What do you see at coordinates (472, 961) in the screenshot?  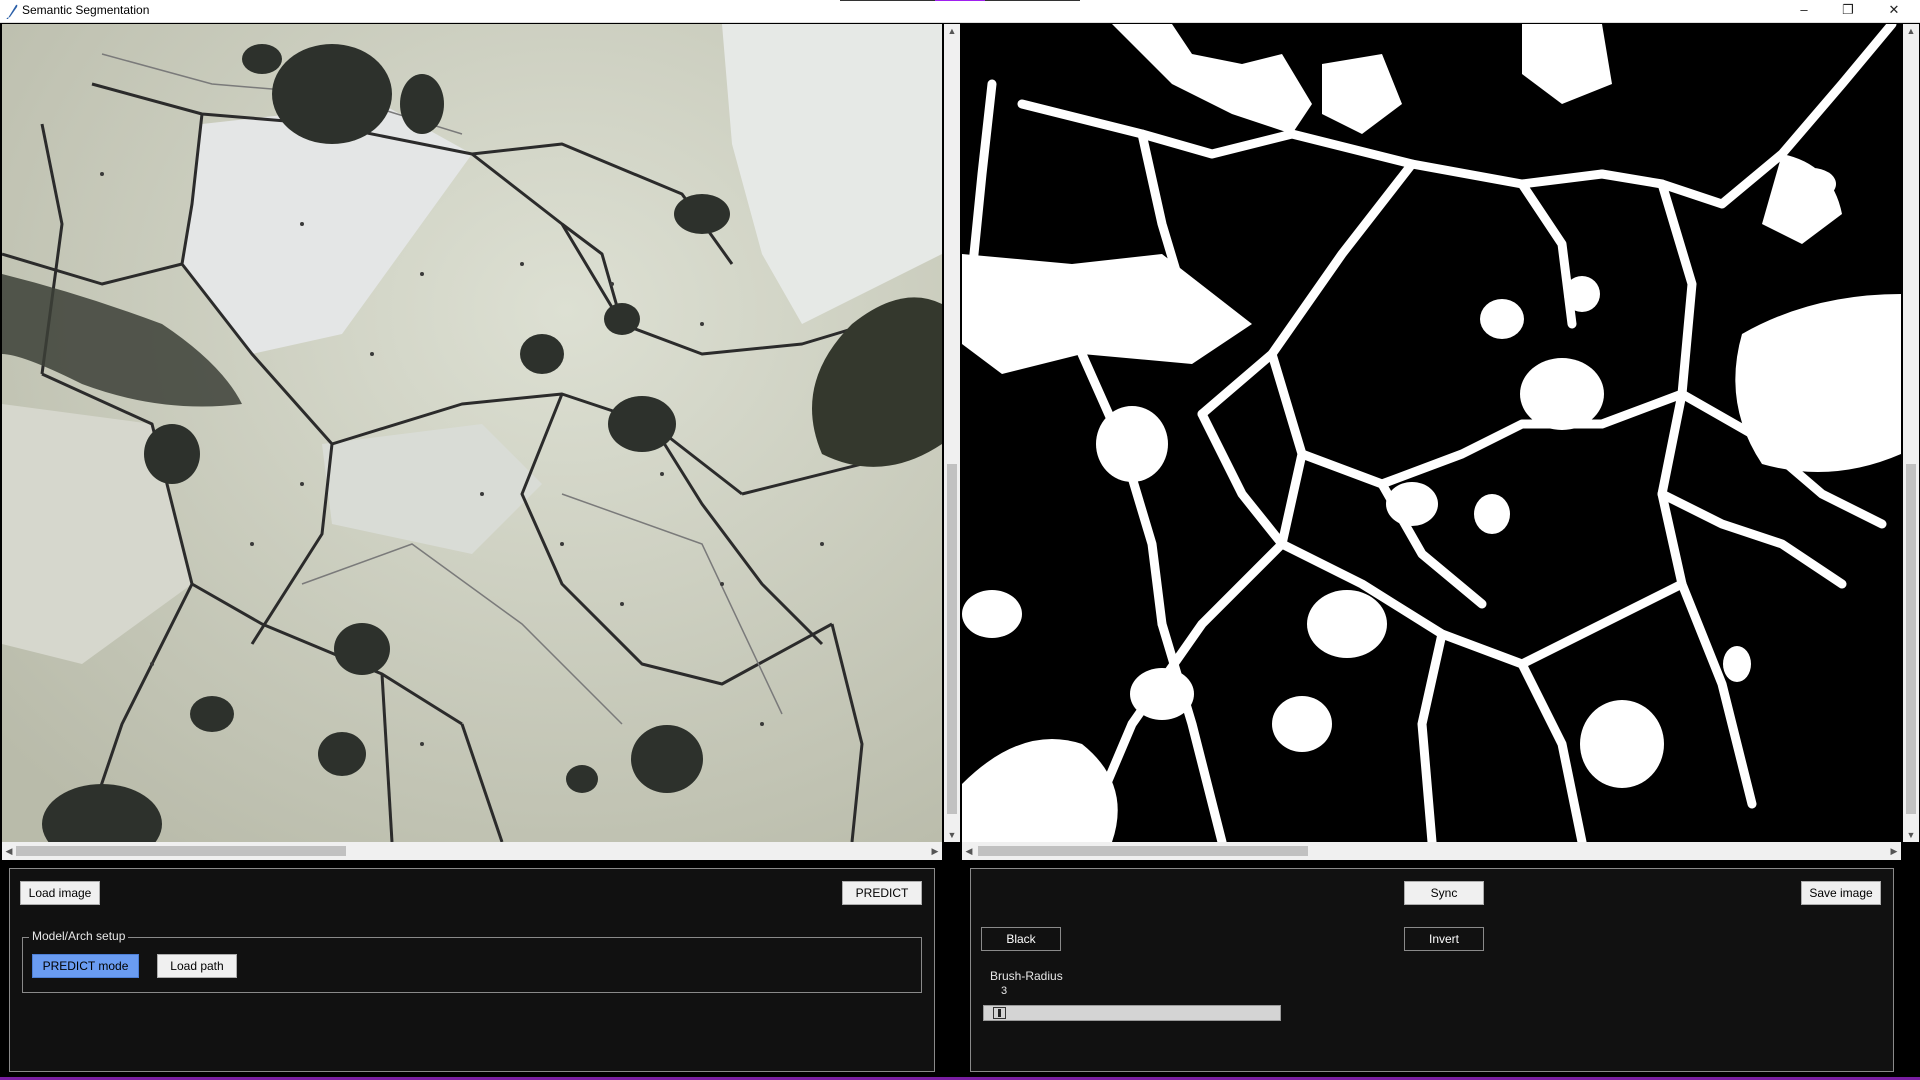 I see `model-arch-setup-group: Model/Arch setup PREDICT mode Load path` at bounding box center [472, 961].